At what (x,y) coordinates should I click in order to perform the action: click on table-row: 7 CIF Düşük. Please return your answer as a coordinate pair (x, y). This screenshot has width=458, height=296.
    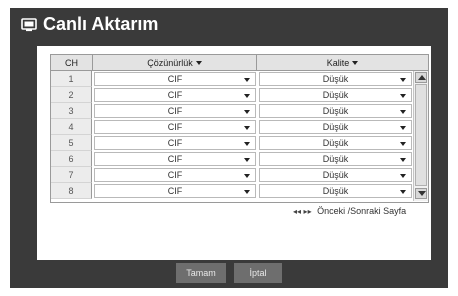
    Looking at the image, I should click on (231, 175).